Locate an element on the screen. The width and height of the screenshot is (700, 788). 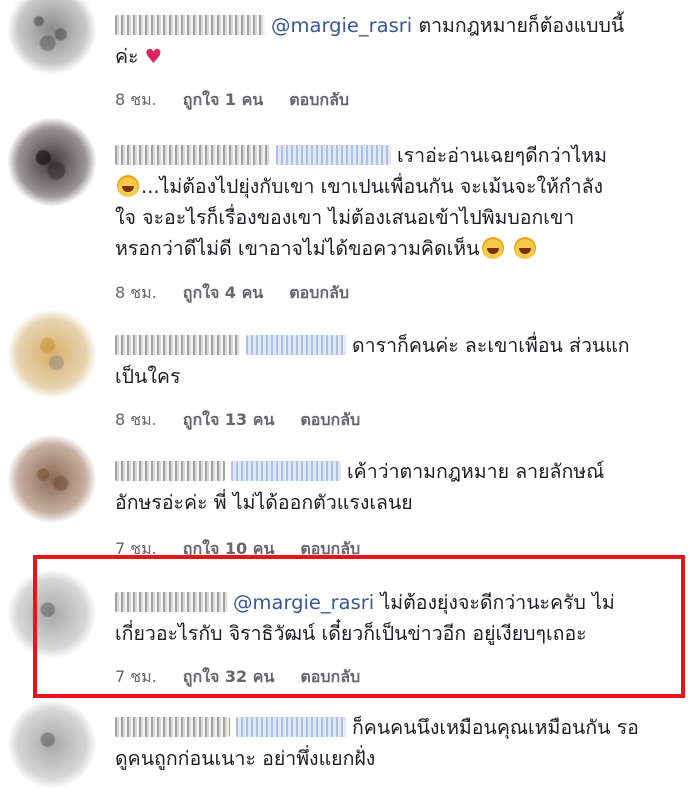
like-count: ถูกใจ 4 คน is located at coordinates (223, 292).